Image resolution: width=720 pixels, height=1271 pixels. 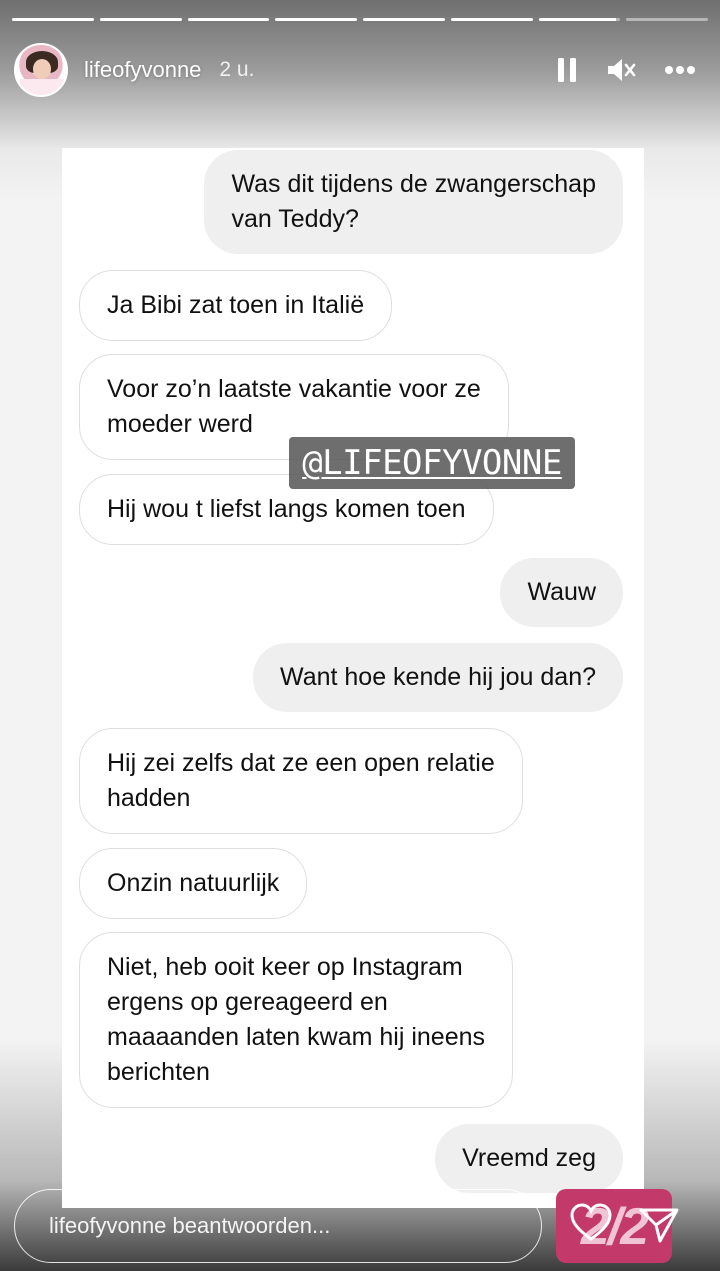 I want to click on message-sent: Vreemd zeg, so click(x=529, y=1158).